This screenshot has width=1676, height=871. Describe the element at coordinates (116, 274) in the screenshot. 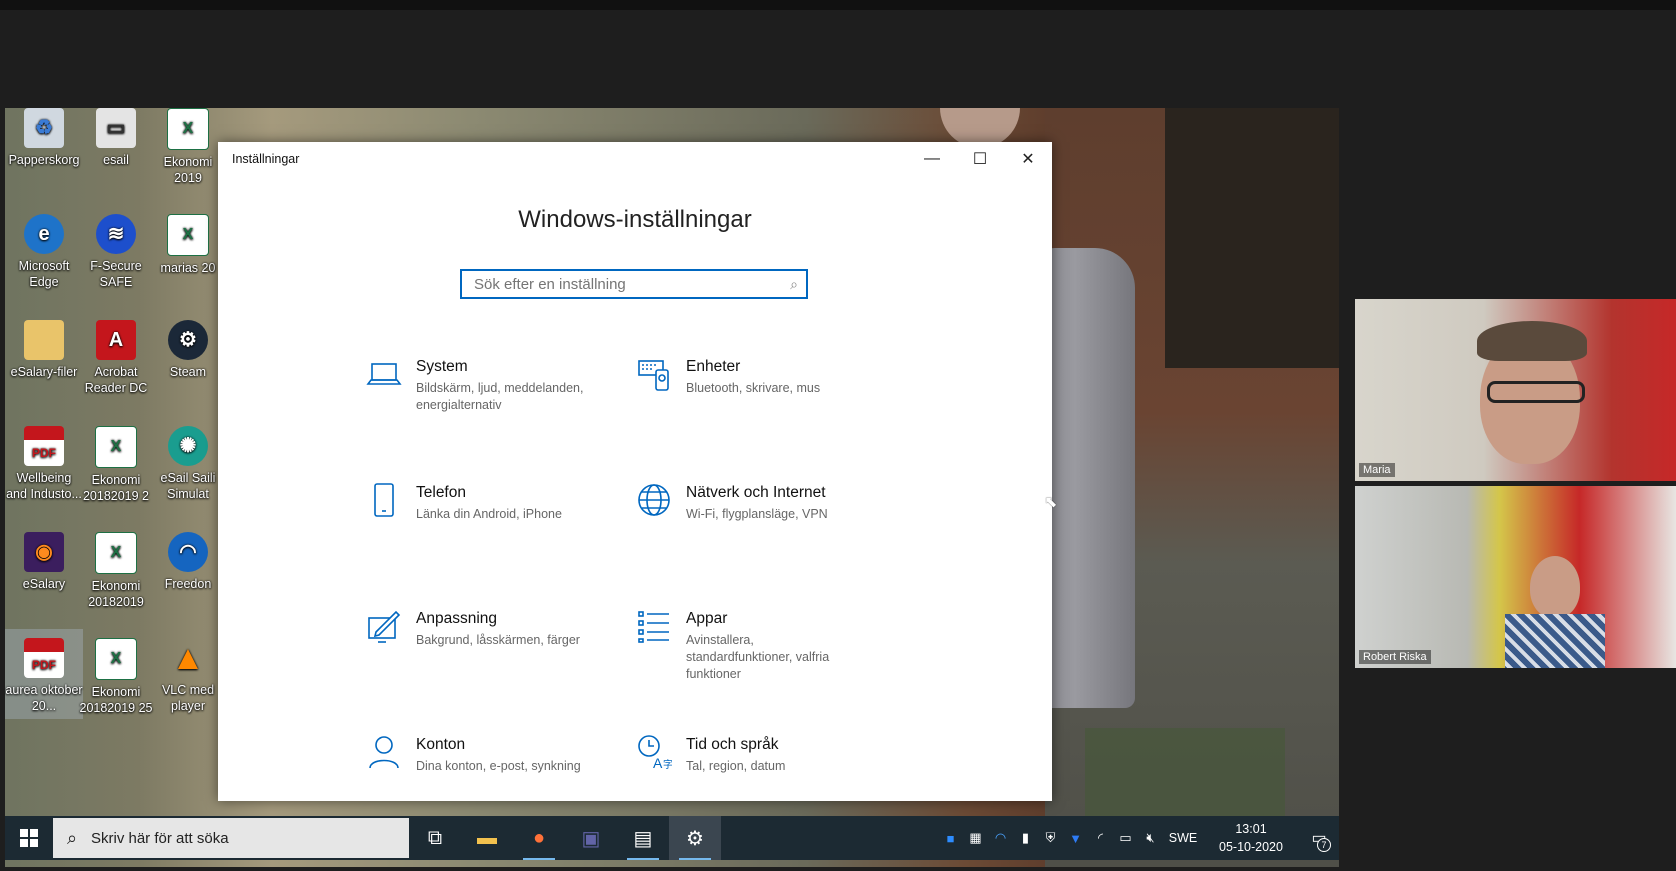

I see `desktop-icon-label: F-Secure SAFE` at that location.